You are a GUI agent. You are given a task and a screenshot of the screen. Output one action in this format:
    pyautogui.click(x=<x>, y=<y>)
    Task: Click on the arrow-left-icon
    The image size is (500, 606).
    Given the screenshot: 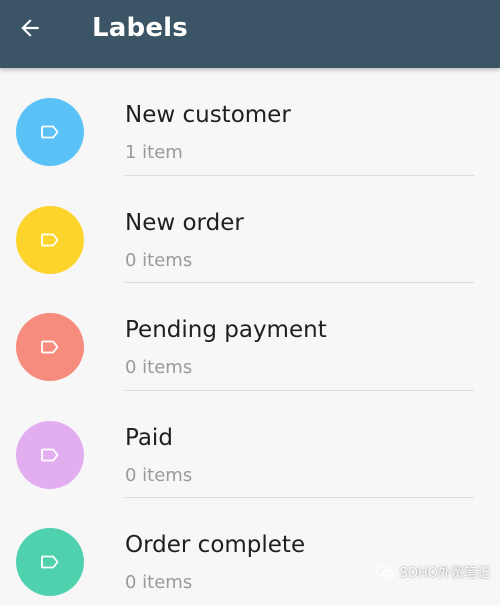 What is the action you would take?
    pyautogui.click(x=30, y=28)
    